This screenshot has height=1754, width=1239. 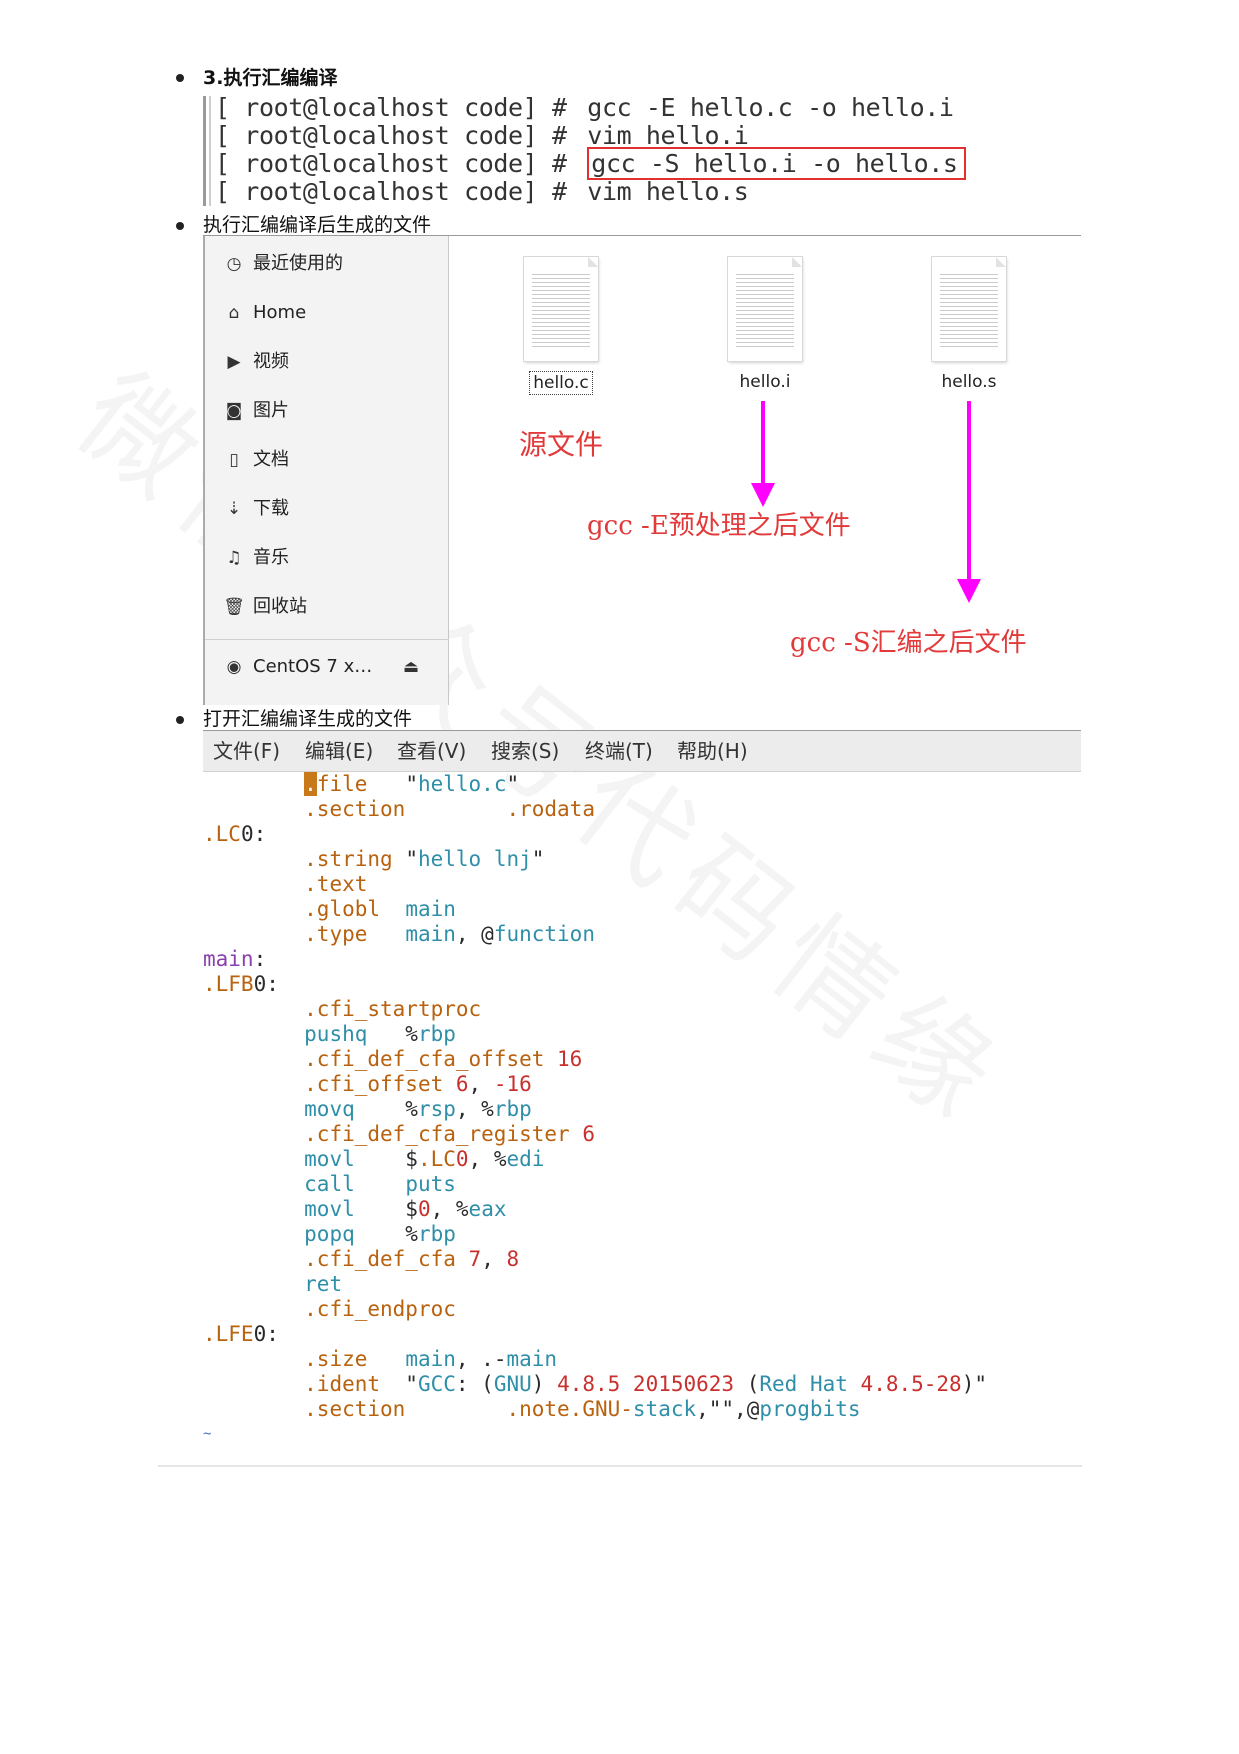 I want to click on menu-help: 帮助(H), so click(x=712, y=751).